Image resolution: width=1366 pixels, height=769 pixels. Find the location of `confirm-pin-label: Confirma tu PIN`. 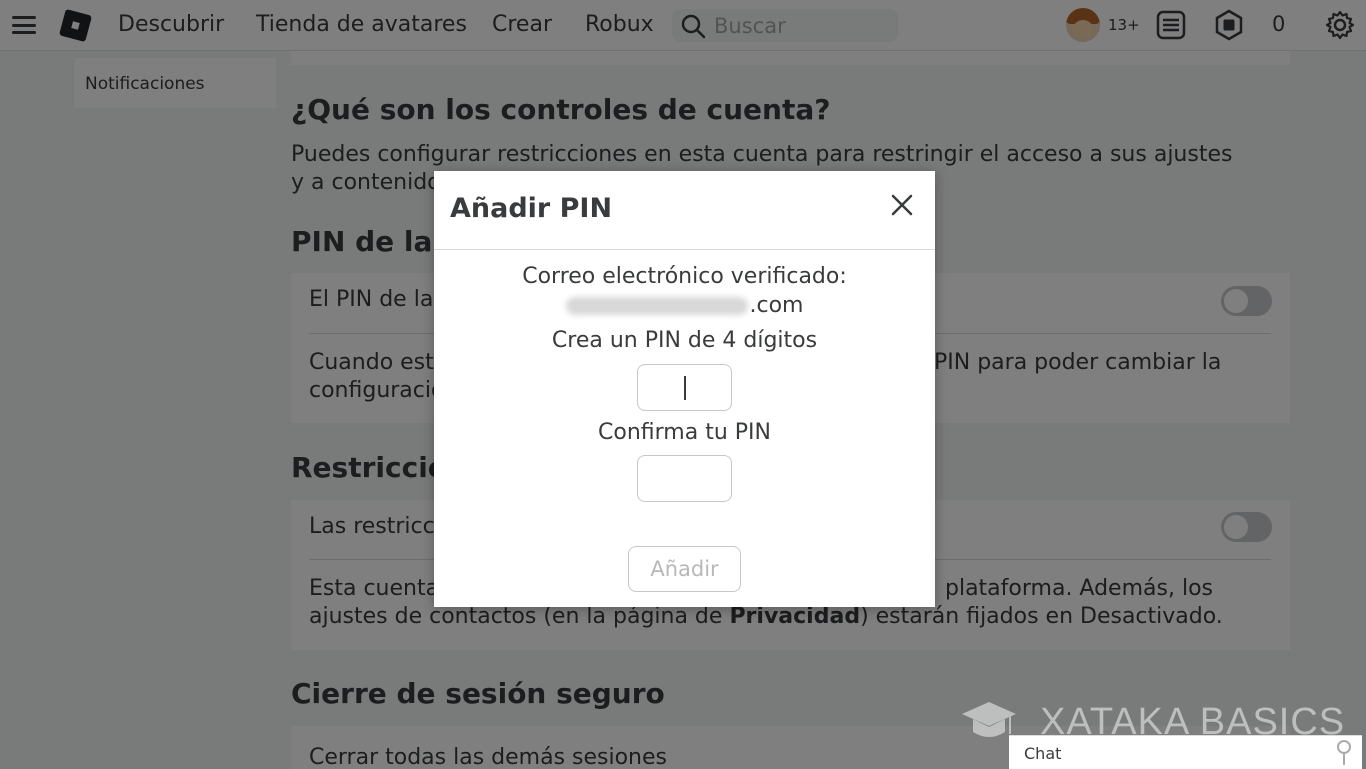

confirm-pin-label: Confirma tu PIN is located at coordinates (684, 432).